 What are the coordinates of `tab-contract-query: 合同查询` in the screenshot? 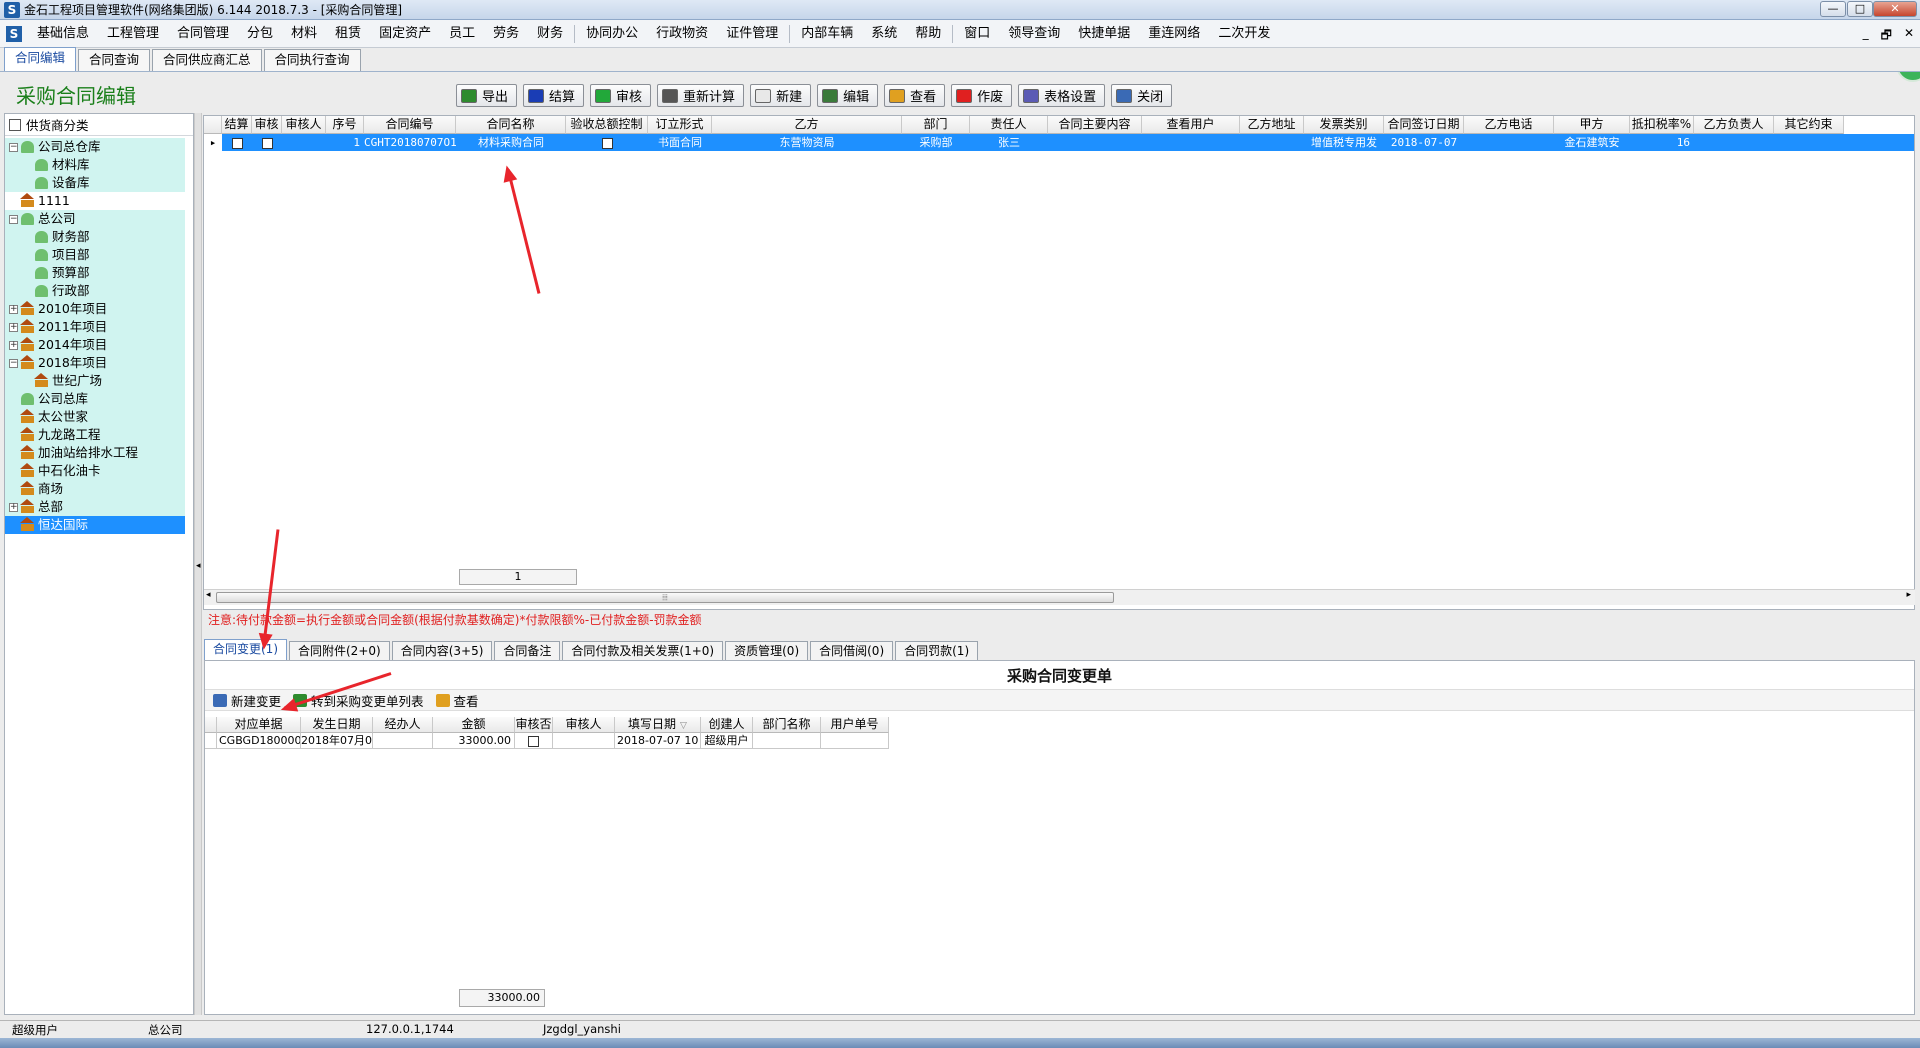 It's located at (114, 60).